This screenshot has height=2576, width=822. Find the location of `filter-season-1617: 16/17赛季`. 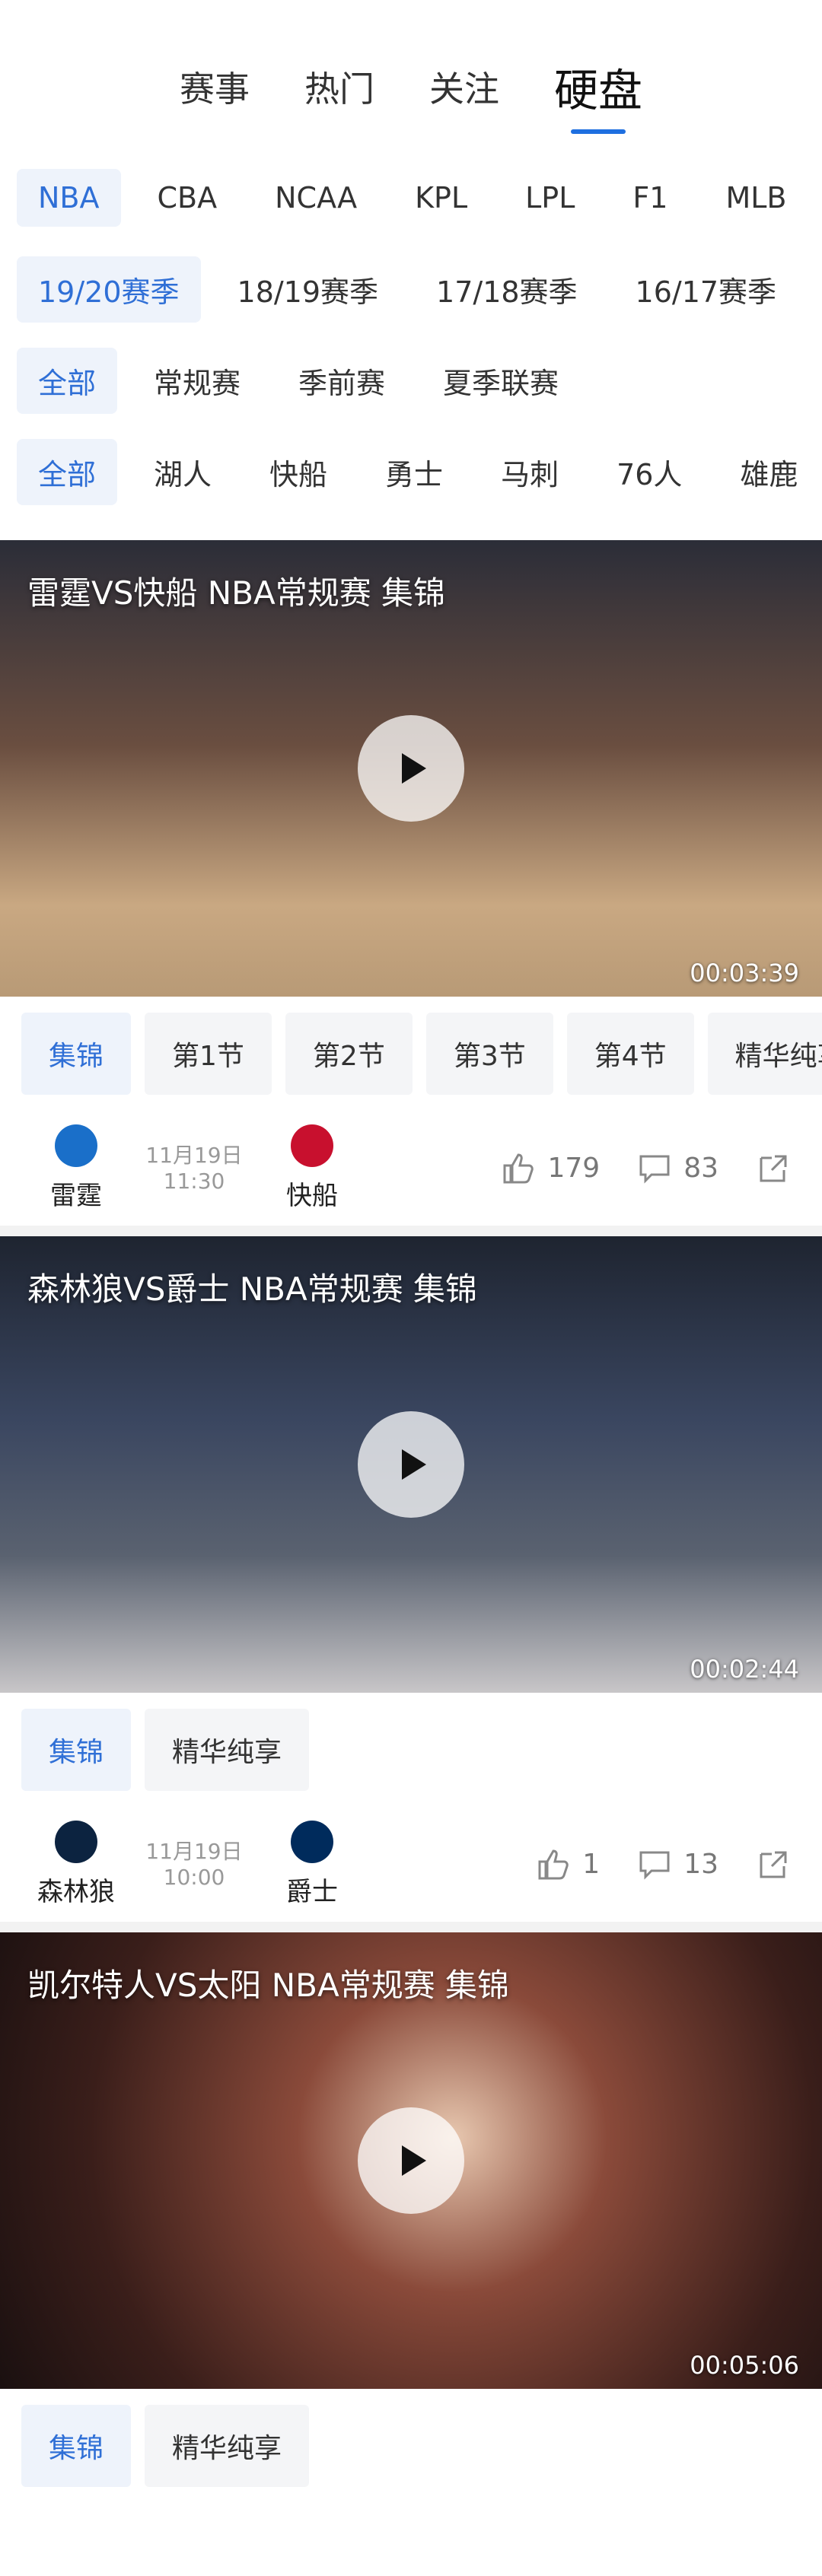

filter-season-1617: 16/17赛季 is located at coordinates (706, 289).